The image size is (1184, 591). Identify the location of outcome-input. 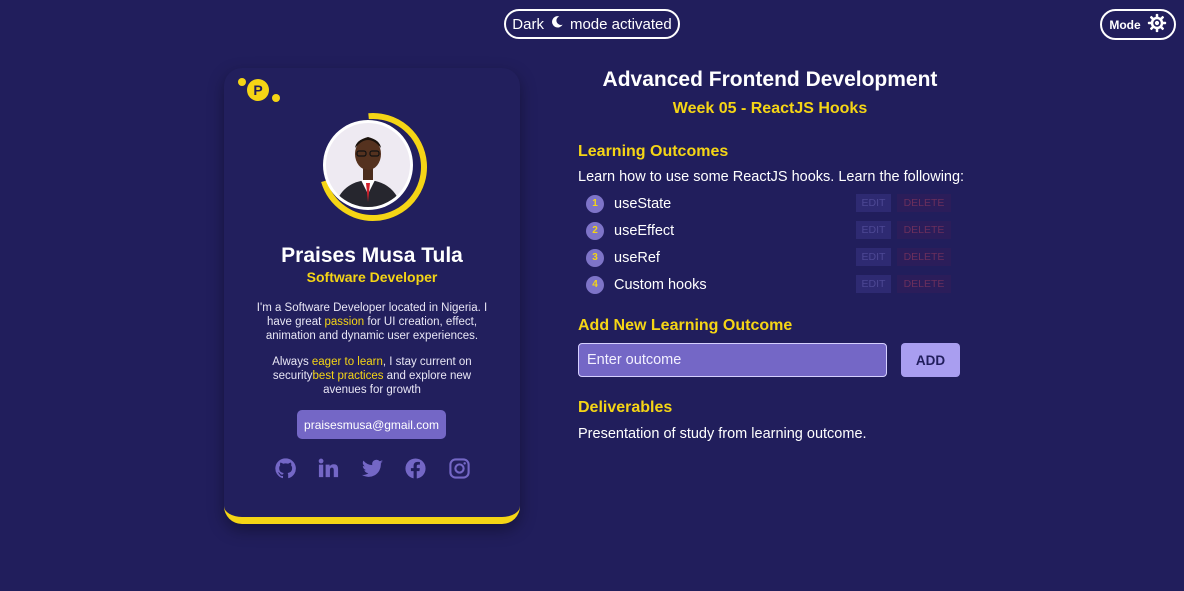
(732, 360).